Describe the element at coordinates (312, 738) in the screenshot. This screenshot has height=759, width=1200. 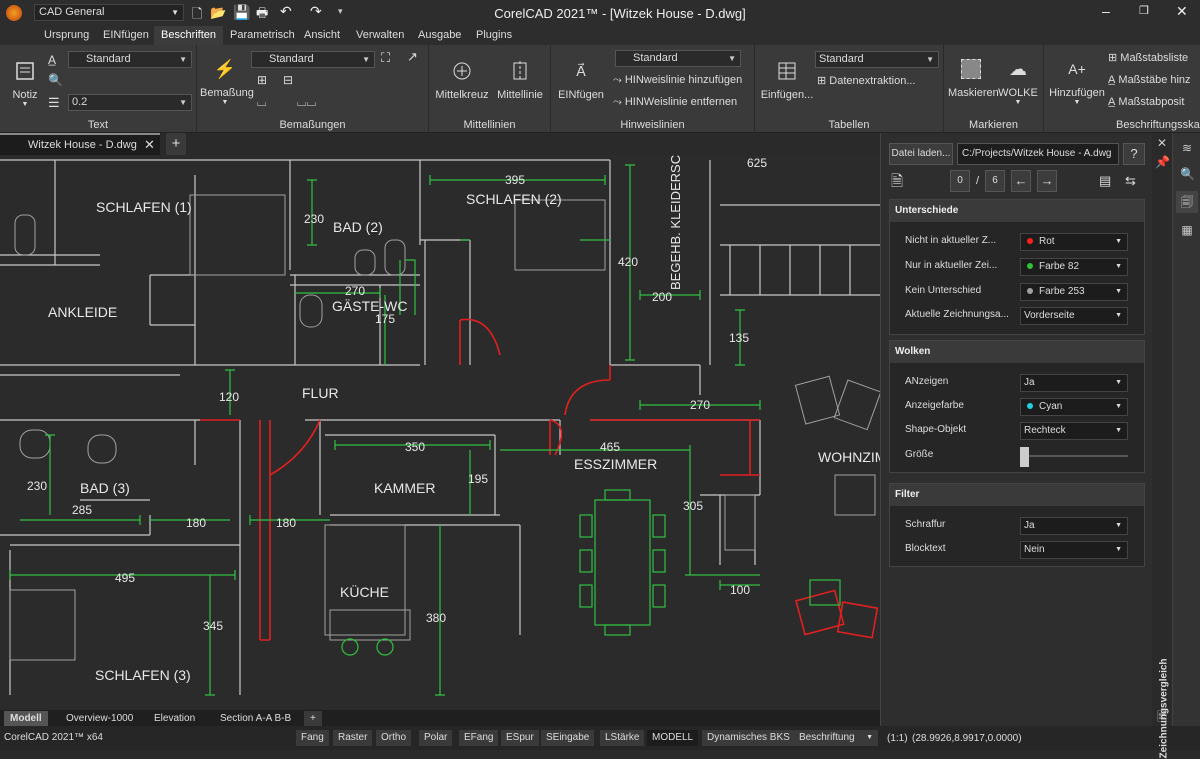
I see `toggle-fang: Fang` at that location.